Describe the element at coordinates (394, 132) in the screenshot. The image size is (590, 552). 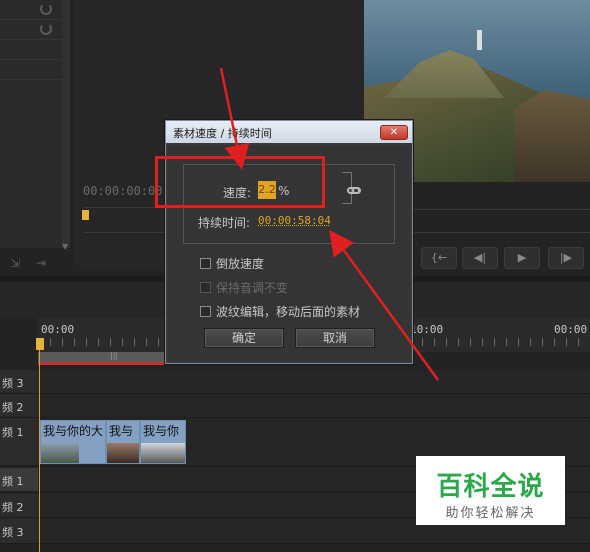
I see `close-button: ✕` at that location.